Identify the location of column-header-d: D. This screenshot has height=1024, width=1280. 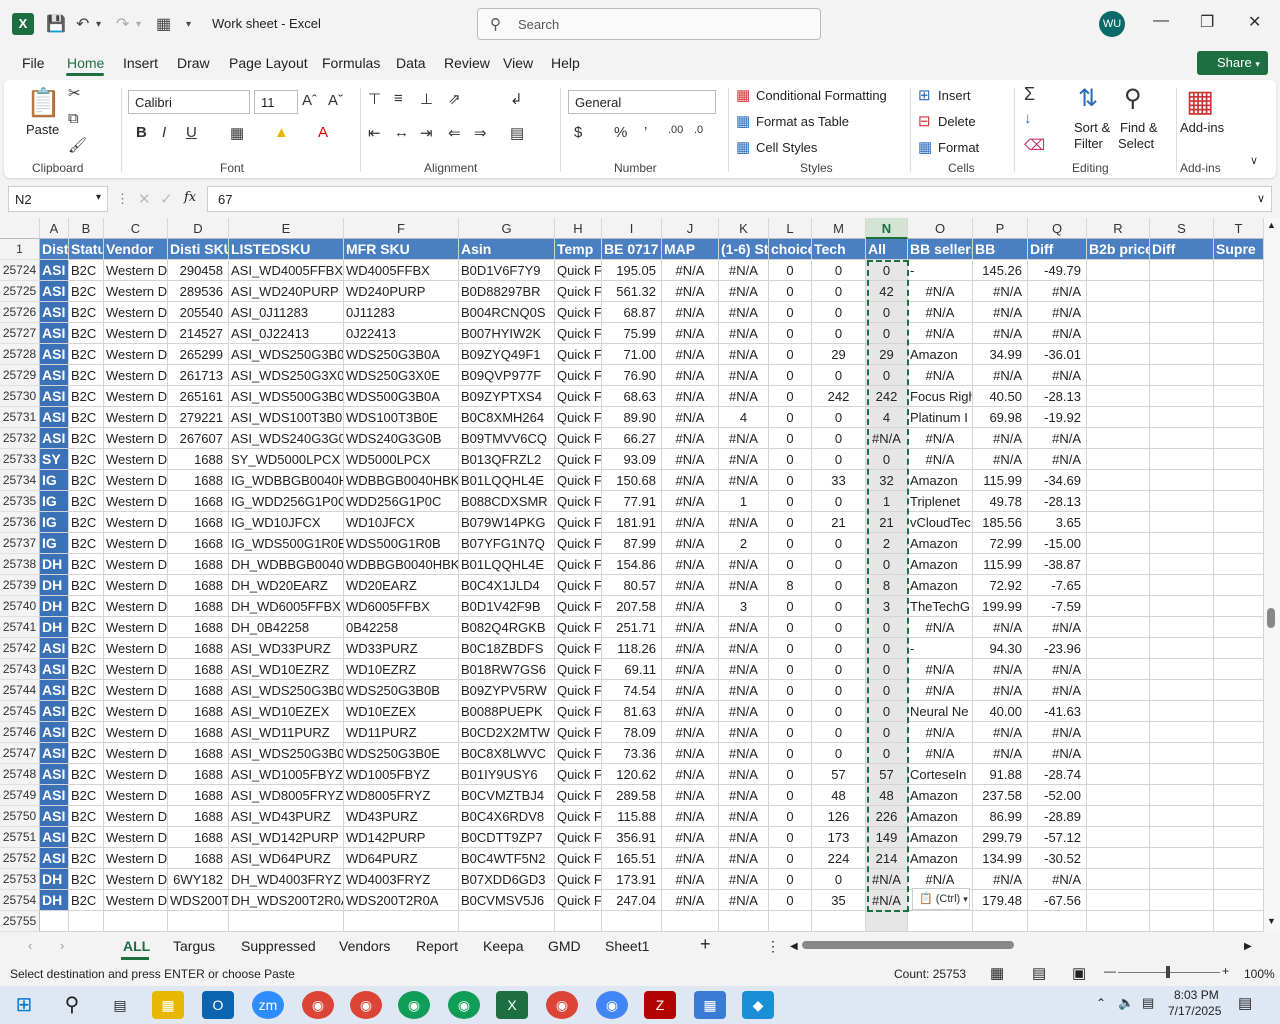
(198, 228).